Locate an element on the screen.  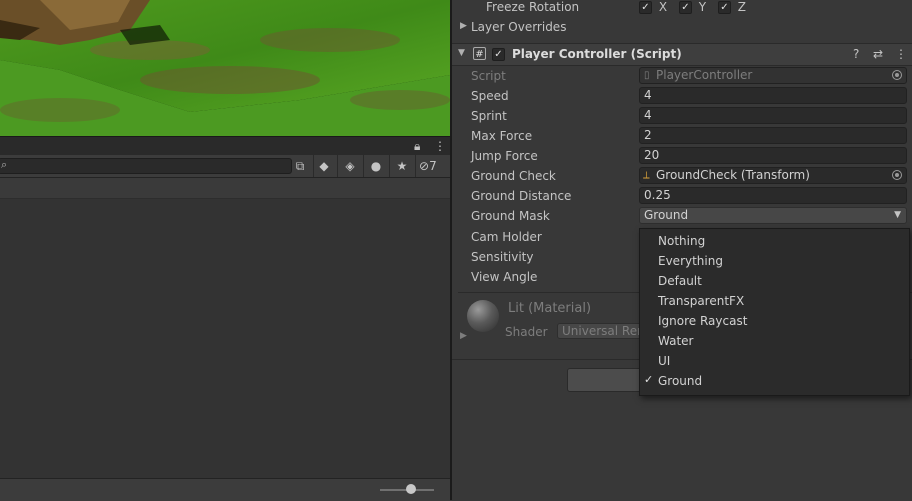
field-label: Script is located at coordinates (488, 76).